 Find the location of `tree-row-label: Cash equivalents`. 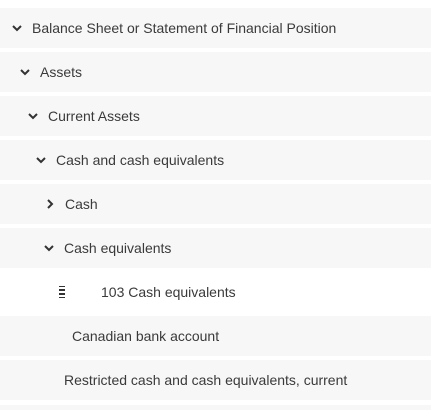

tree-row-label: Cash equivalents is located at coordinates (118, 248).